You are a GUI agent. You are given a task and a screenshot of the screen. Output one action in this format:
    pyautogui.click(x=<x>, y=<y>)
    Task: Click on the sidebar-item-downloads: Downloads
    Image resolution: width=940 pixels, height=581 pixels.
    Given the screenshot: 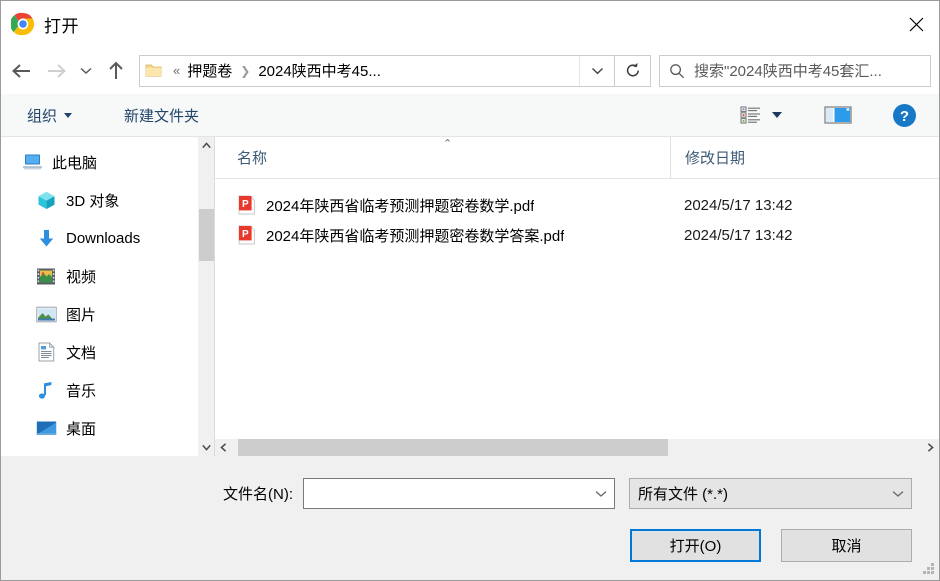 What is the action you would take?
    pyautogui.click(x=107, y=238)
    